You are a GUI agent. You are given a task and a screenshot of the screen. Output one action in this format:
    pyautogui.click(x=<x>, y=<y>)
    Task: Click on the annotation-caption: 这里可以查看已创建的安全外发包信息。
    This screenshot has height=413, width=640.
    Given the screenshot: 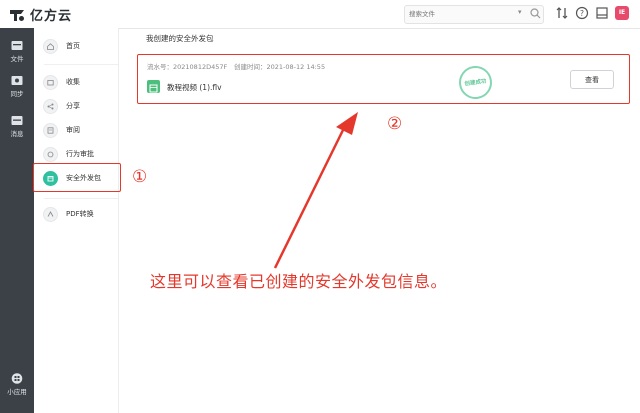 What is the action you would take?
    pyautogui.click(x=299, y=281)
    